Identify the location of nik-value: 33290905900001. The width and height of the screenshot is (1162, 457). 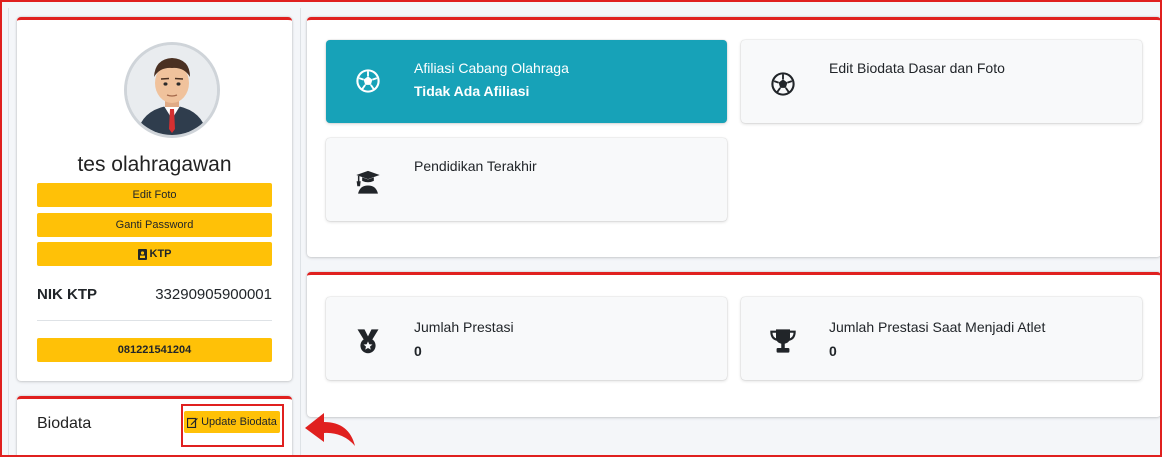
(213, 294).